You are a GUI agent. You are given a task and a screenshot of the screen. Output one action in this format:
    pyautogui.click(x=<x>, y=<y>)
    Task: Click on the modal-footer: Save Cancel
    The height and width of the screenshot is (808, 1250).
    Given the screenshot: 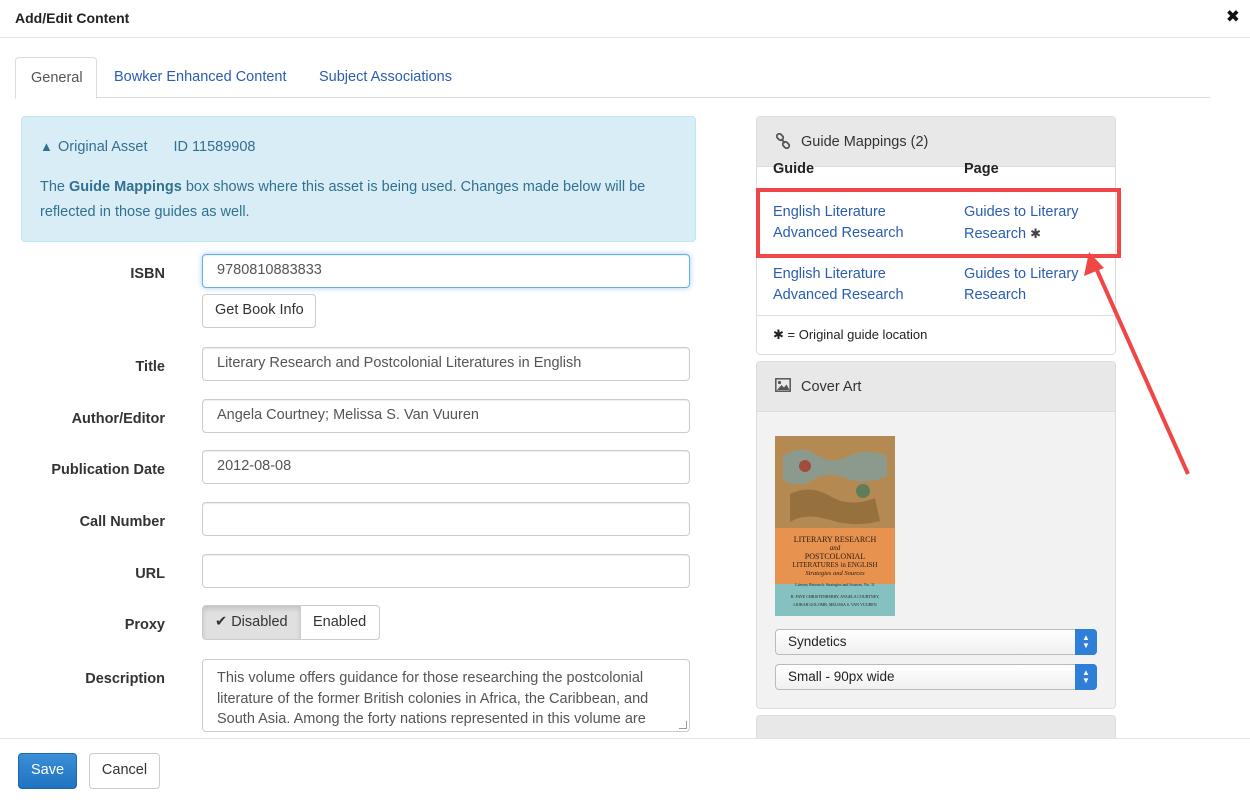 What is the action you would take?
    pyautogui.click(x=625, y=773)
    